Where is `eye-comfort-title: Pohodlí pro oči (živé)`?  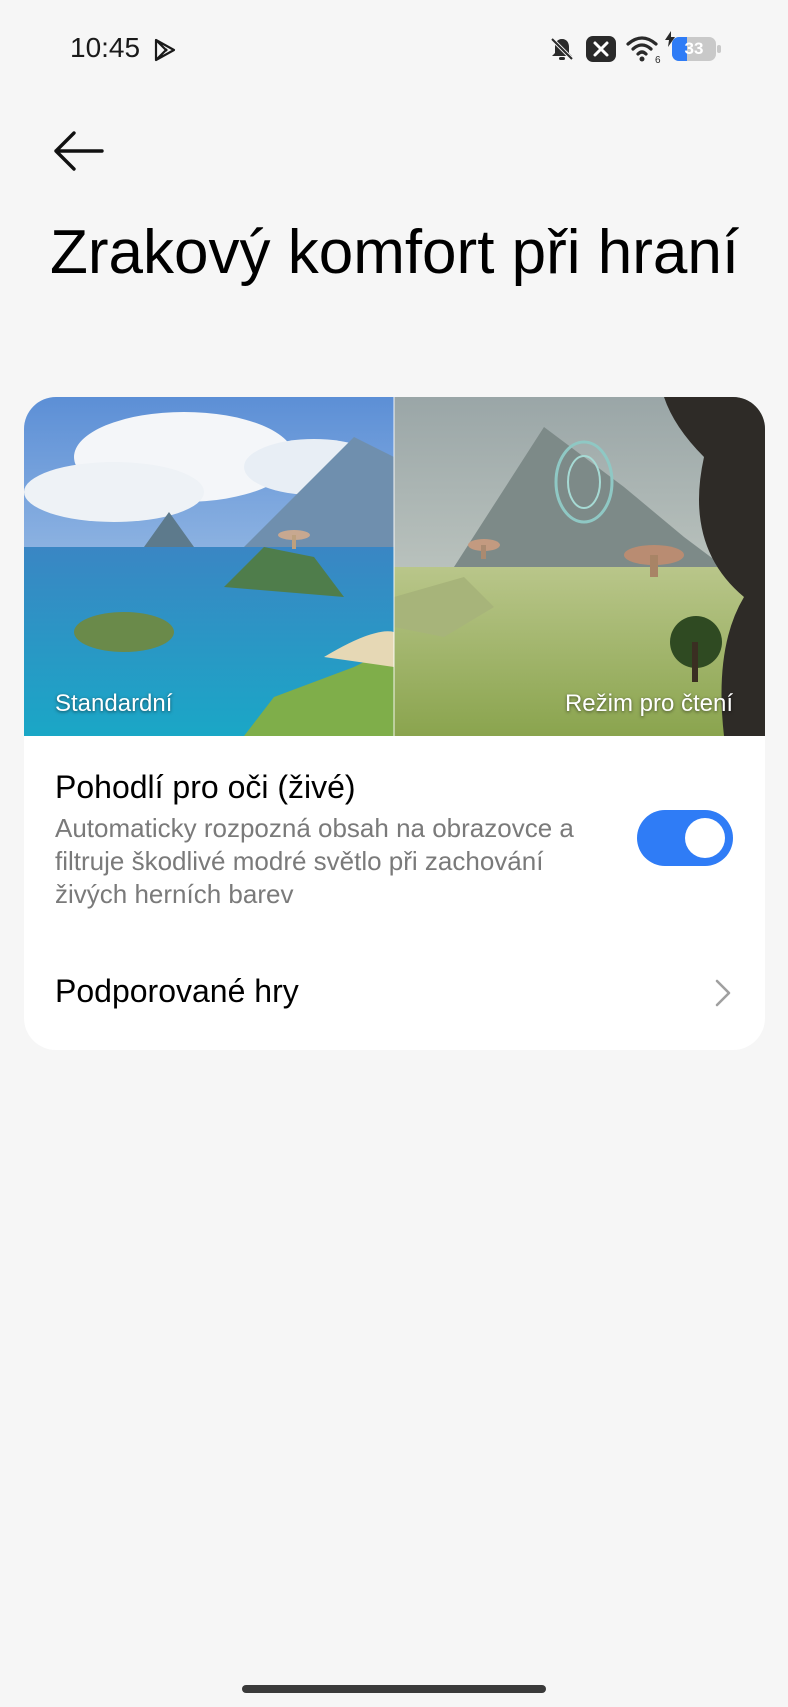
eye-comfort-title: Pohodlí pro oči (živé) is located at coordinates (205, 787).